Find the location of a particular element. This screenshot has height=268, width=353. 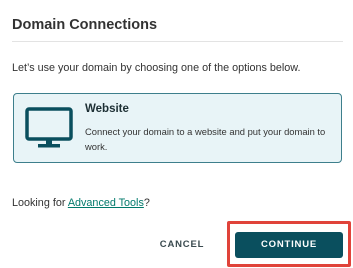

looking-suffix: ? is located at coordinates (146, 203).